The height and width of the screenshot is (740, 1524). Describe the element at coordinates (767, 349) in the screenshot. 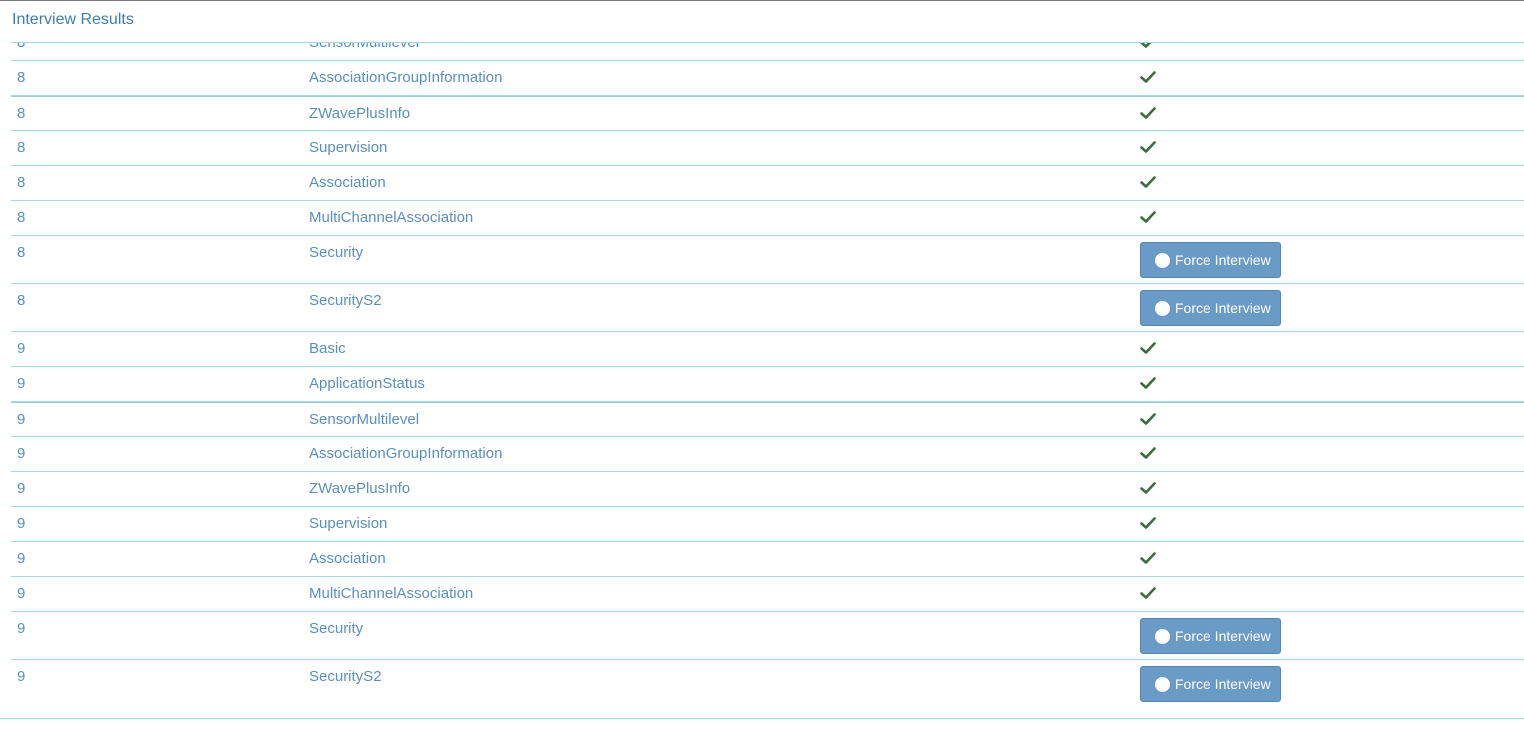

I see `table-row: 9 Basic` at that location.